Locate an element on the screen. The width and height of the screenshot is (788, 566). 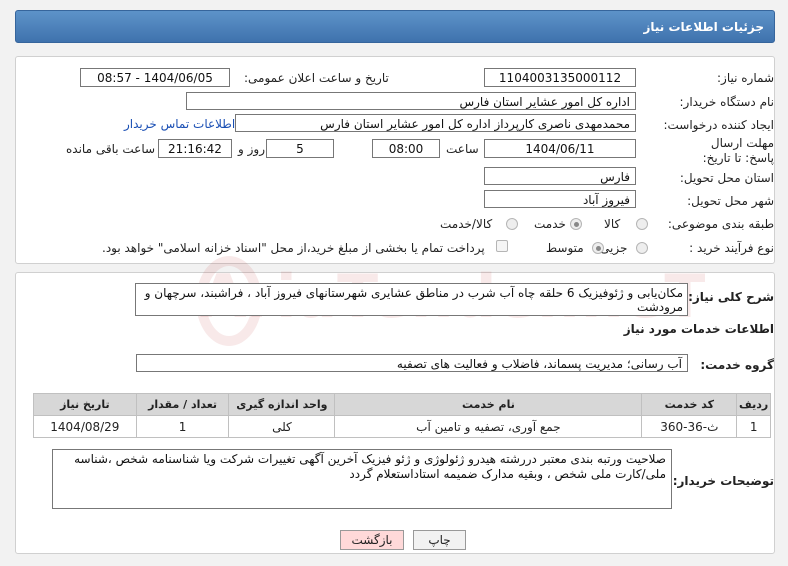
category-radio-goods is located at coordinates (642, 224).